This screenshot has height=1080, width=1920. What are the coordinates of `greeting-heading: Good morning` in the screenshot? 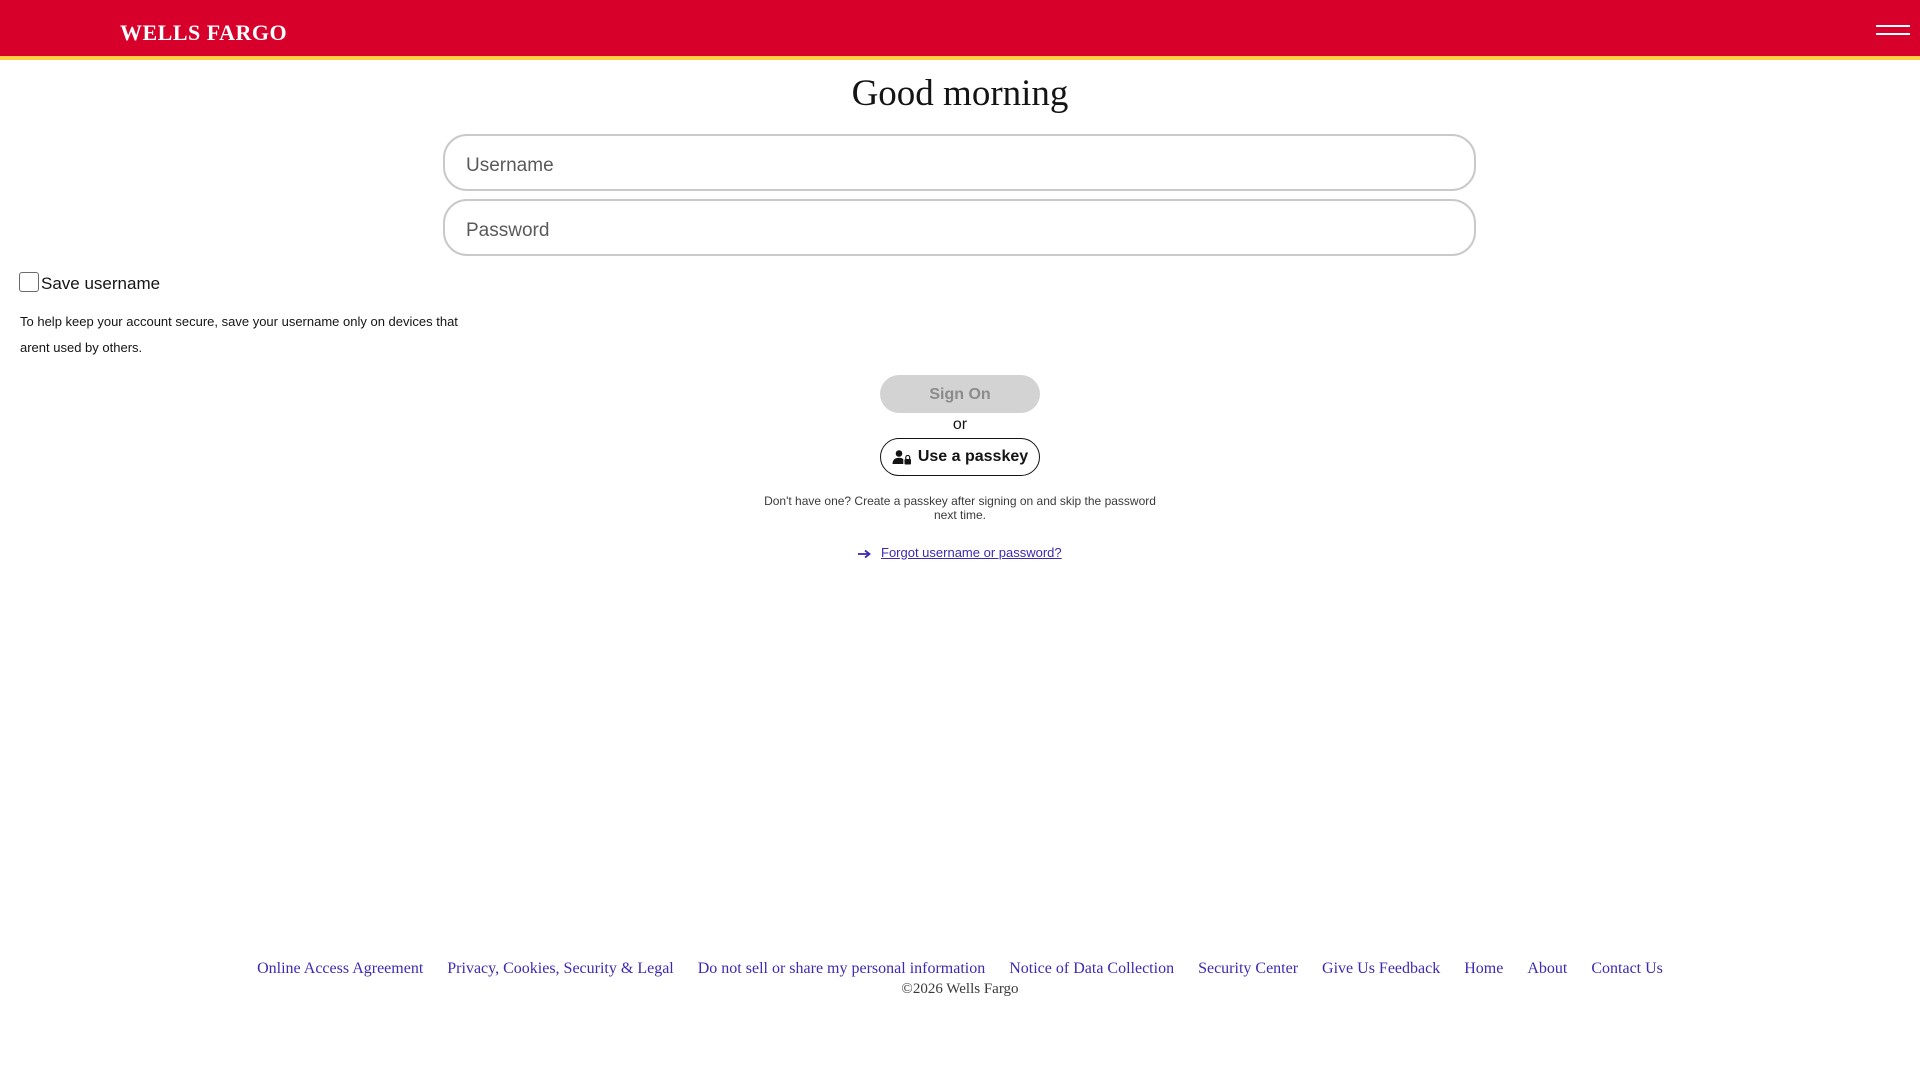 It's located at (960, 93).